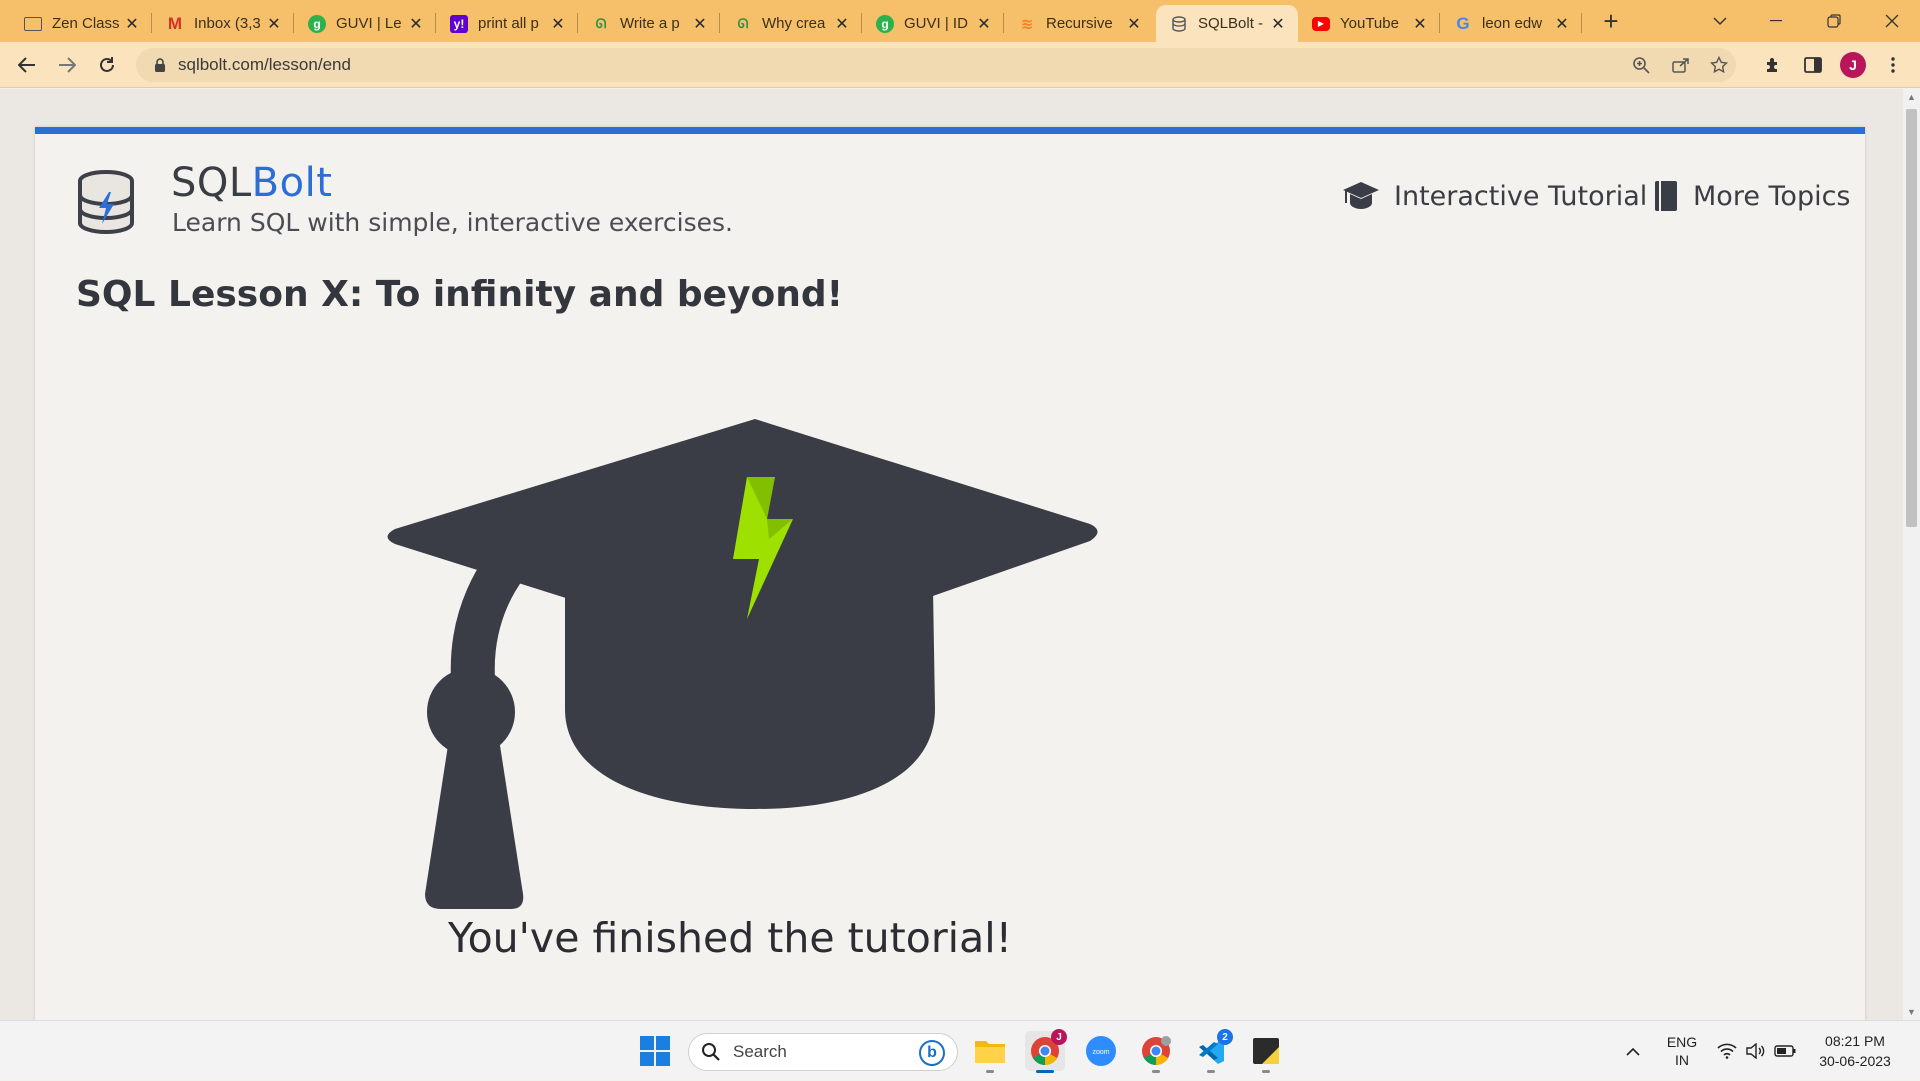 The width and height of the screenshot is (1920, 1081). Describe the element at coordinates (1755, 1051) in the screenshot. I see `volume-icon` at that location.